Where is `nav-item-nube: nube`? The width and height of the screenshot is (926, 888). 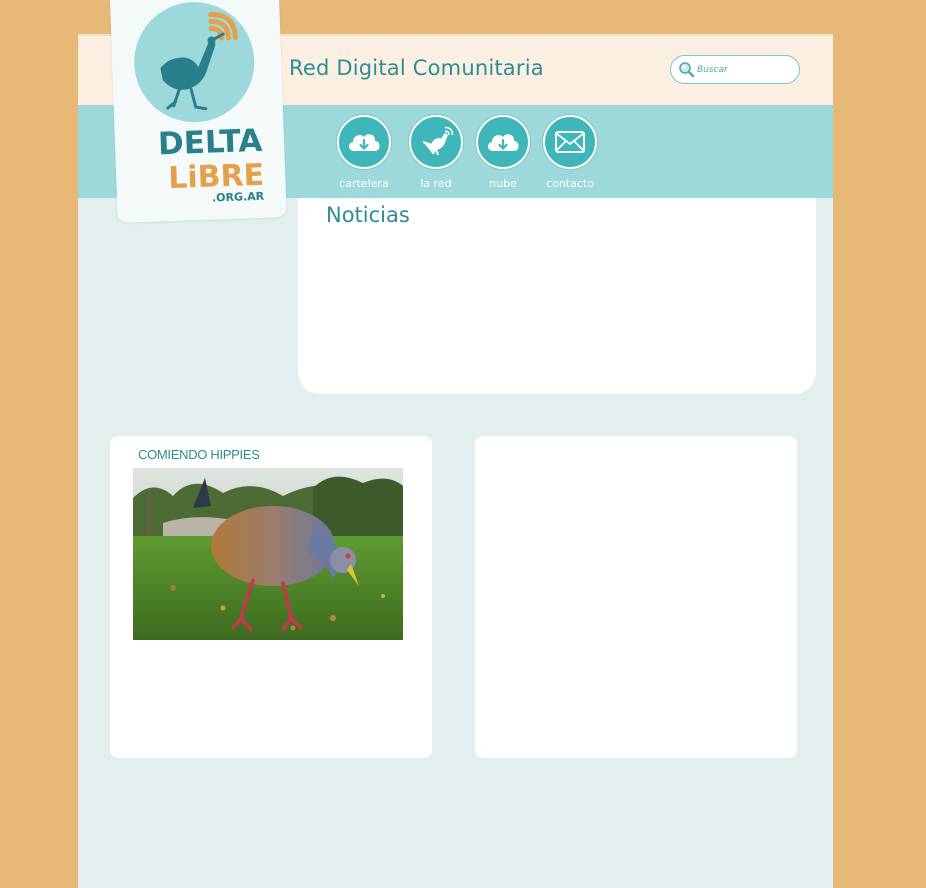
nav-item-nube: nube is located at coordinates (503, 152).